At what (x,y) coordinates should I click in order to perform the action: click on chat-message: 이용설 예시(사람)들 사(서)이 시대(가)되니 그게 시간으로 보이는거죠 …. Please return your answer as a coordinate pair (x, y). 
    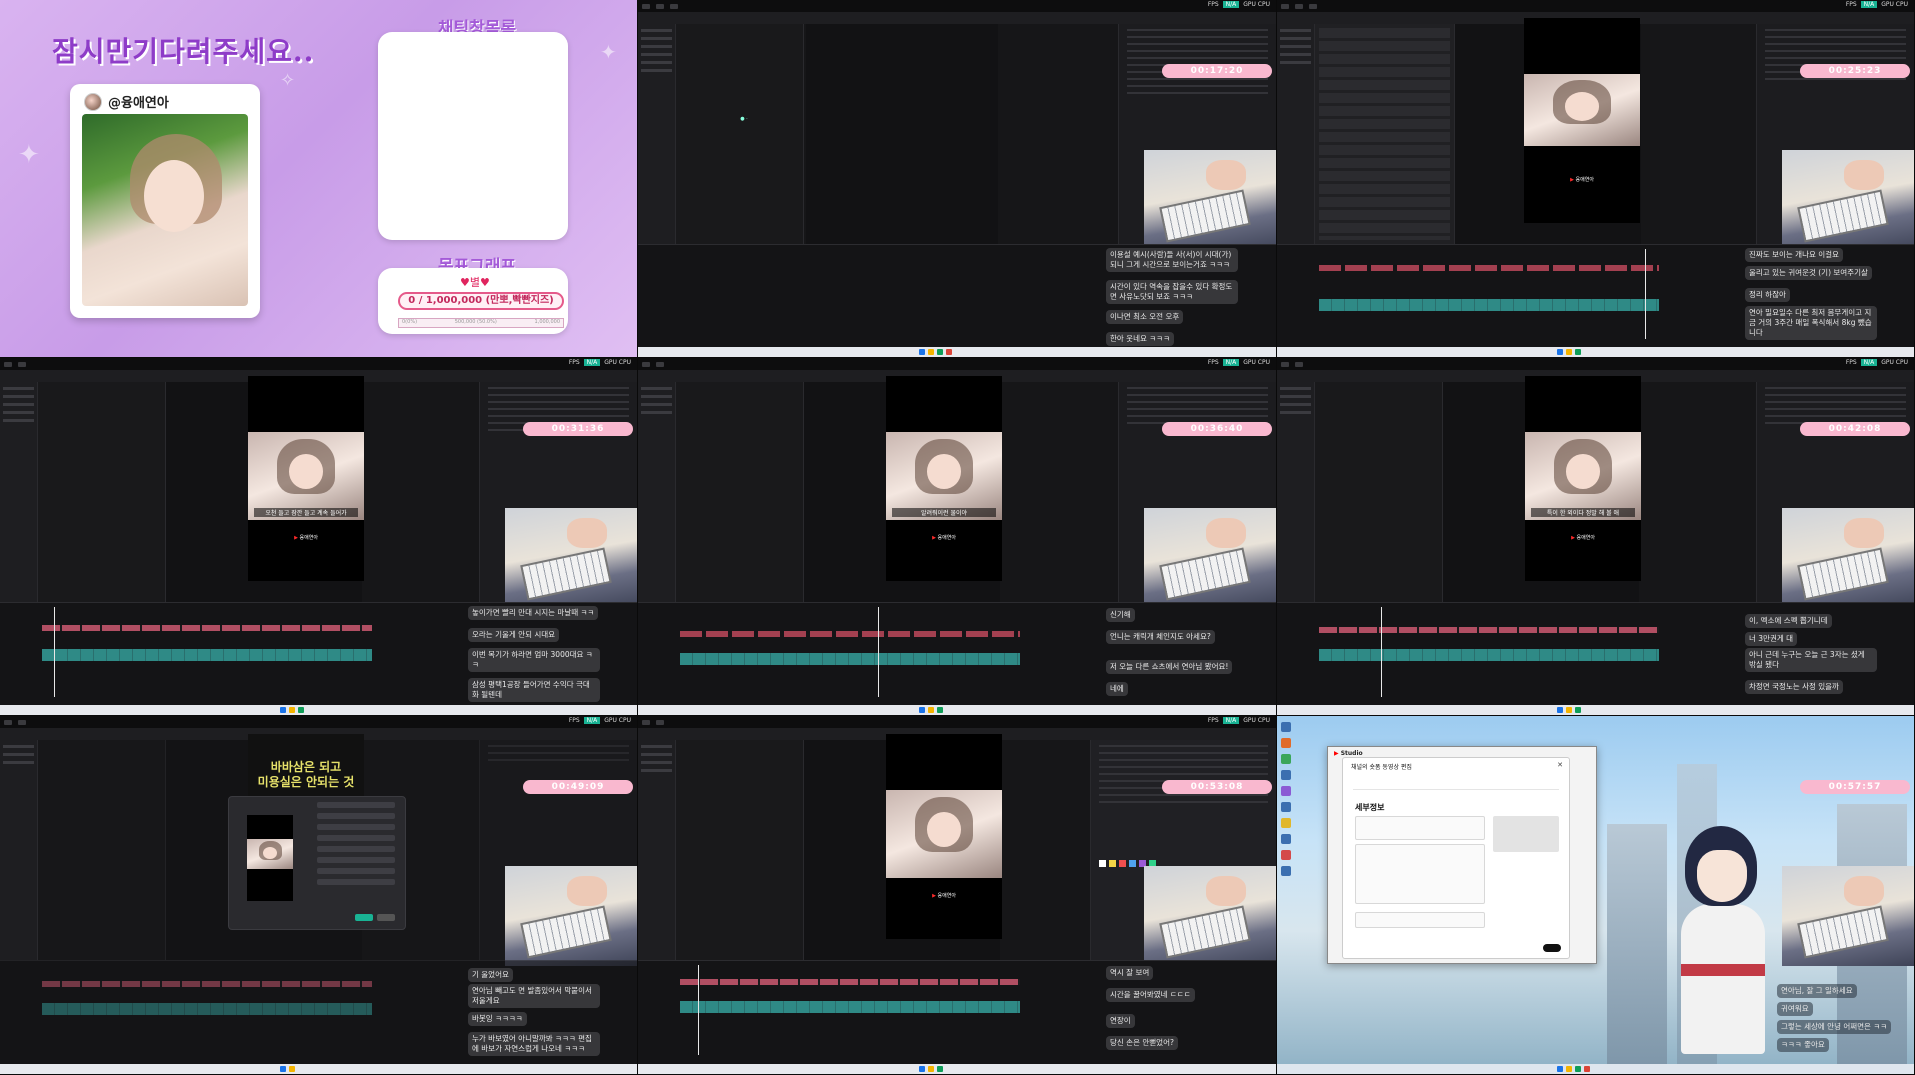
    Looking at the image, I should click on (1172, 260).